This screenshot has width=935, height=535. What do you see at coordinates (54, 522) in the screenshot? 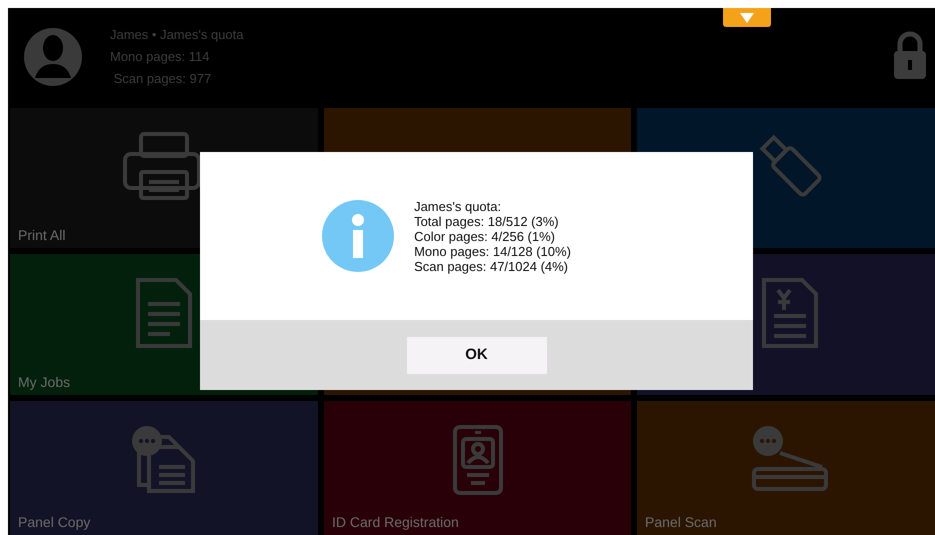
I see `tile-label: Panel Copy` at bounding box center [54, 522].